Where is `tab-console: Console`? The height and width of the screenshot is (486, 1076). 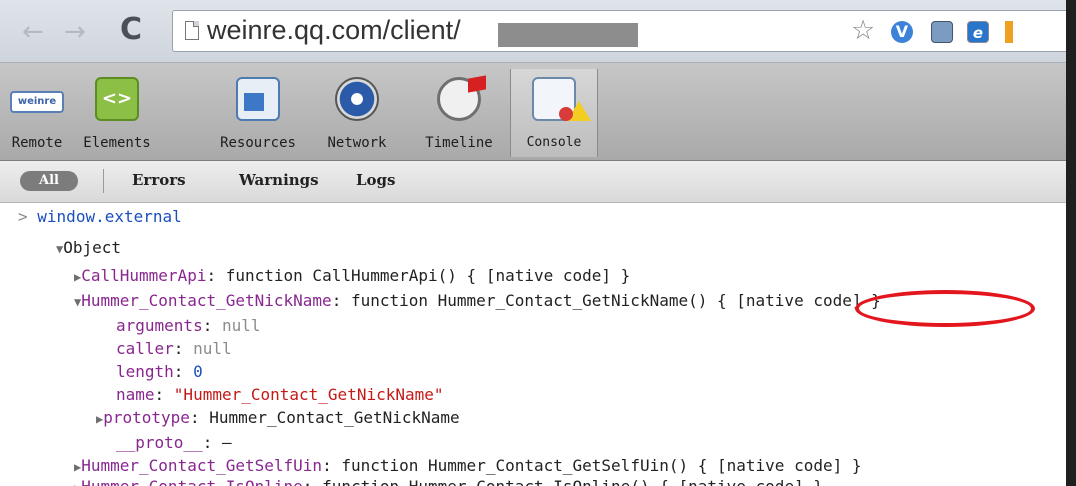 tab-console: Console is located at coordinates (554, 113).